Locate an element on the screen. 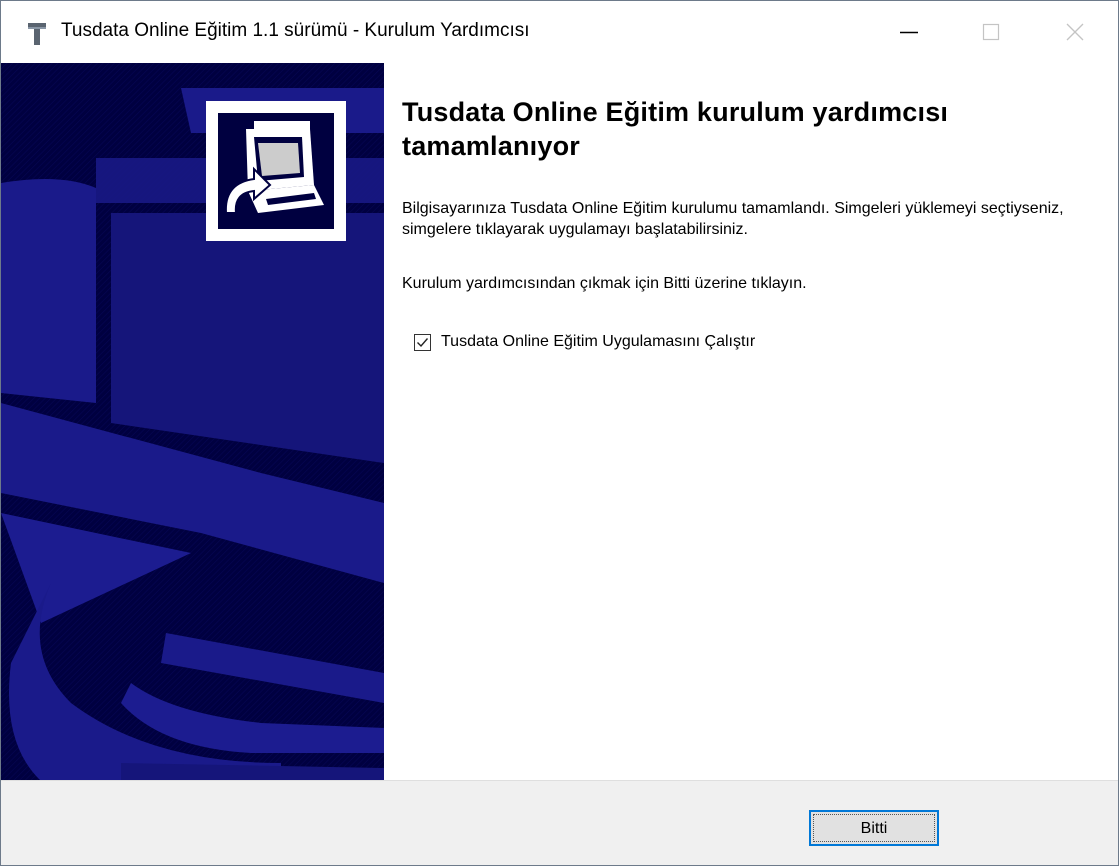 This screenshot has height=866, width=1119. close-button is located at coordinates (1075, 32).